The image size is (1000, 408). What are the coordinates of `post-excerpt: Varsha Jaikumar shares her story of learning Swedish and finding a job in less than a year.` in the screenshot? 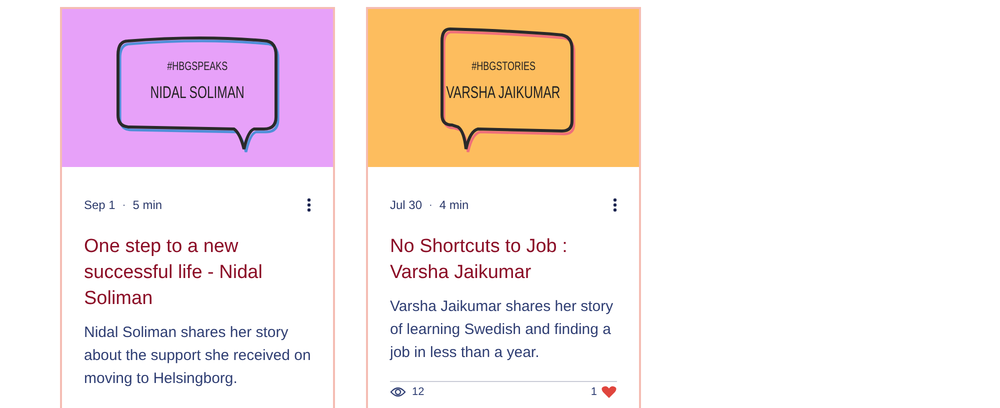 It's located at (502, 330).